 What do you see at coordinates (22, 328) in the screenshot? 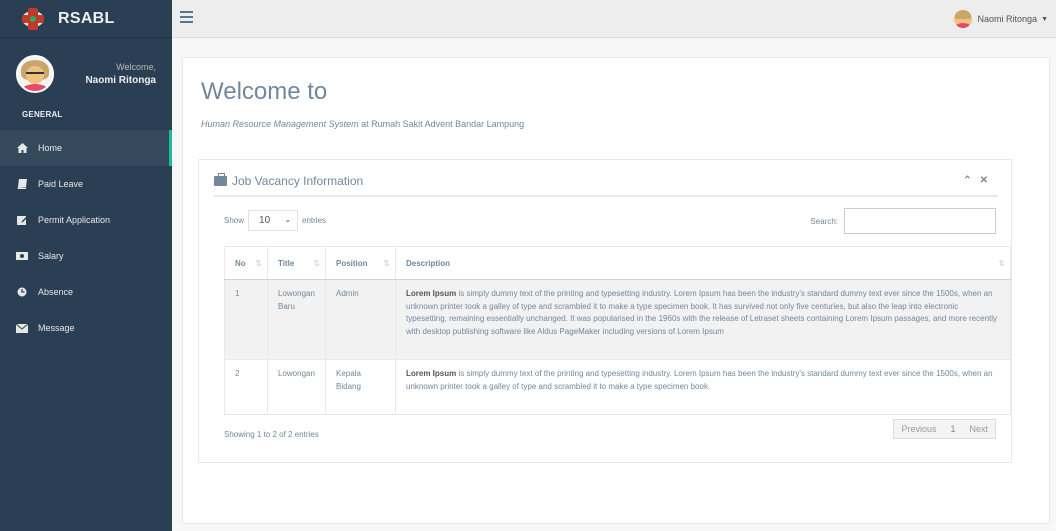
I see `envelope-icon` at bounding box center [22, 328].